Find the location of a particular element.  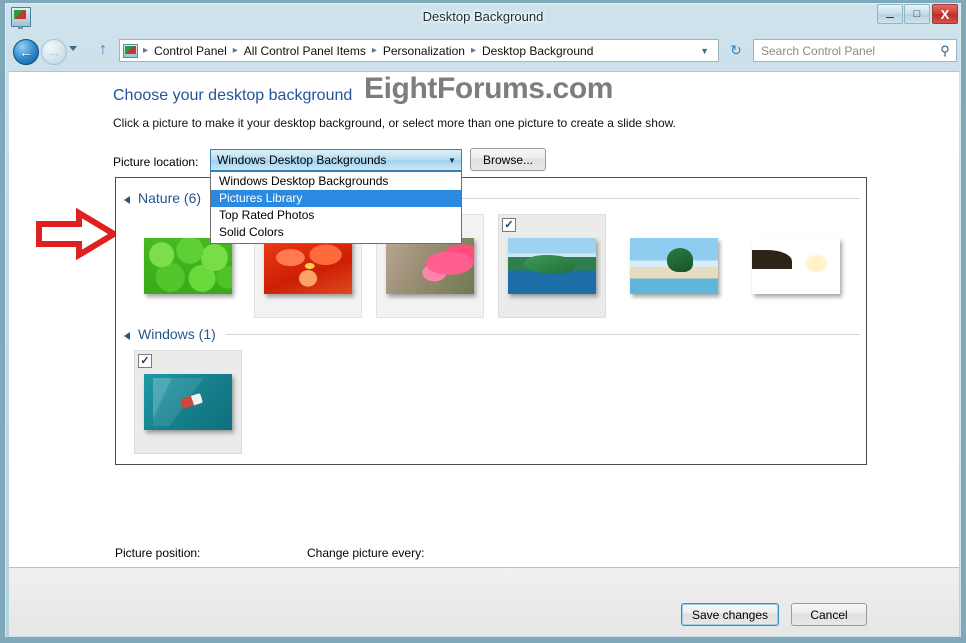

forward-arrow-icon: → is located at coordinates (54, 52).